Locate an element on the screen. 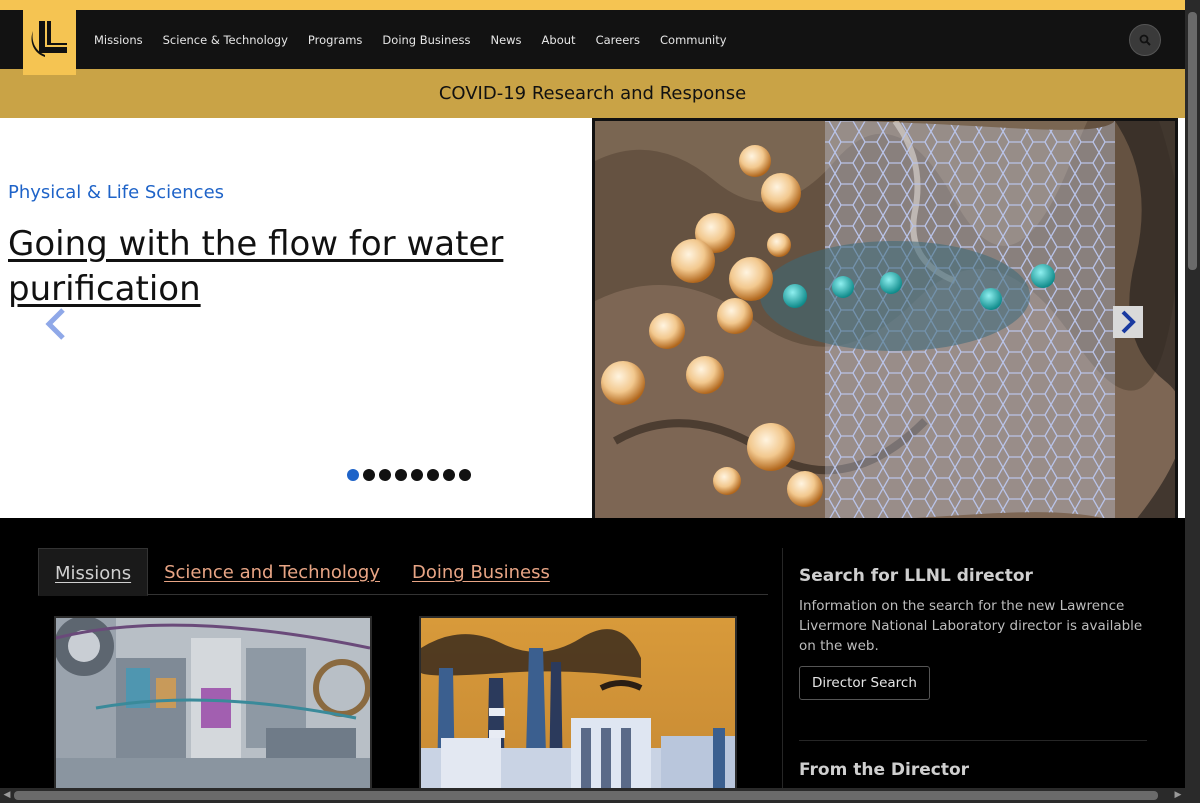 The width and height of the screenshot is (1200, 803). scroll-right-arrow-icon: ▶ is located at coordinates (1178, 795).